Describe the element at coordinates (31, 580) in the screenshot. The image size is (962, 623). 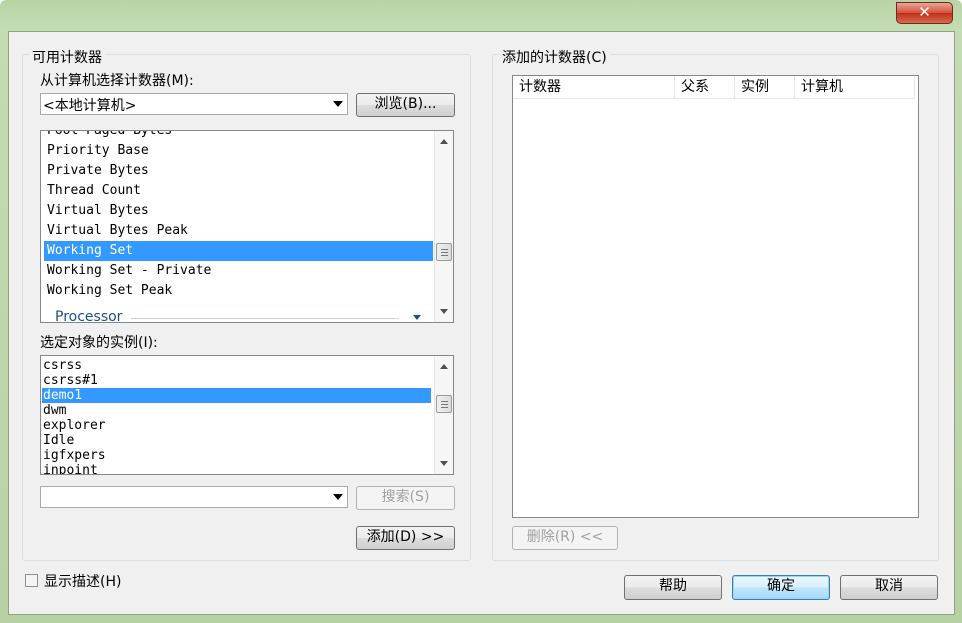
I see `show-description-checkbox` at that location.